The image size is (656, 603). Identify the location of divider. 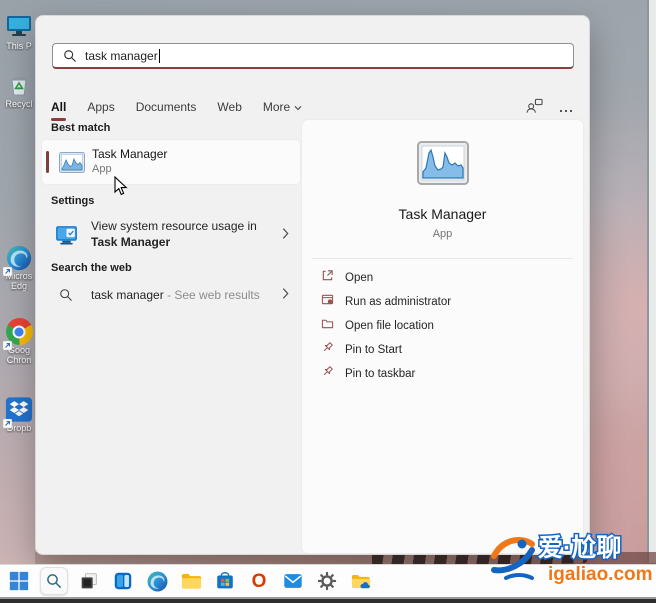
(442, 258).